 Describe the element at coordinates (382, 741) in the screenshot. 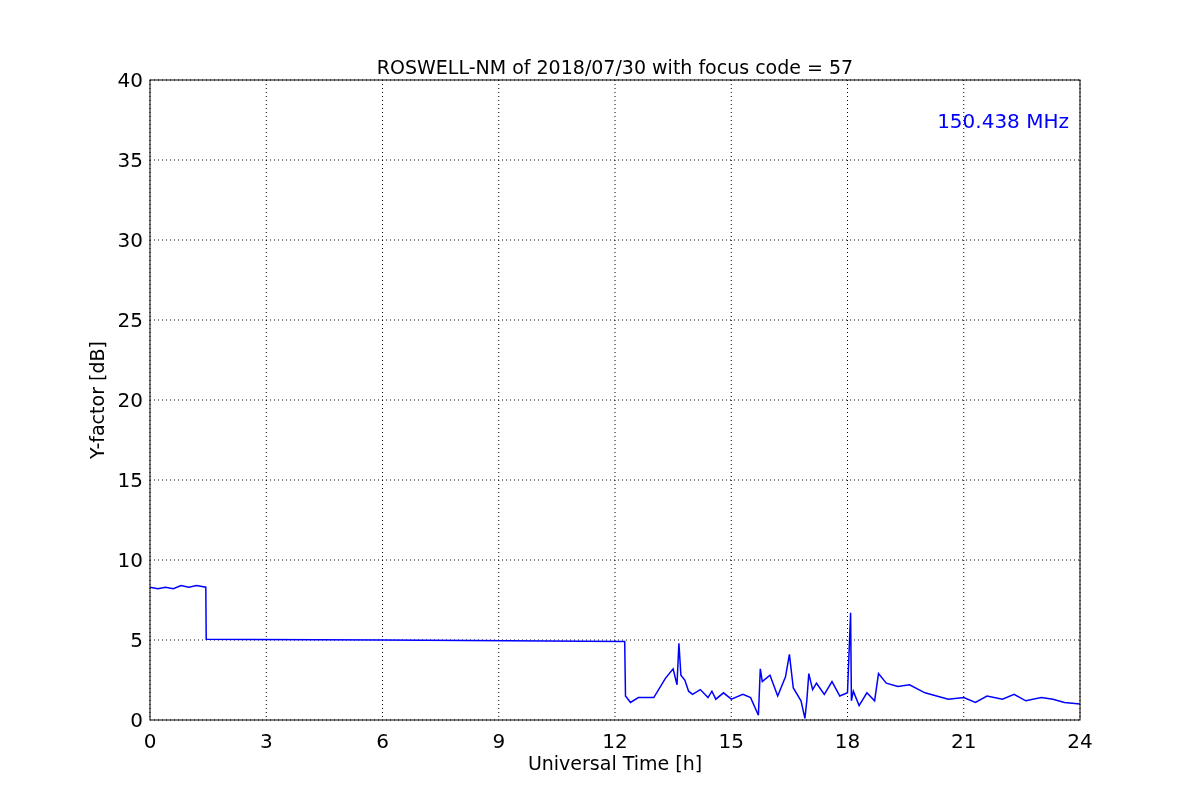

I see `x-tick-label: 6` at that location.